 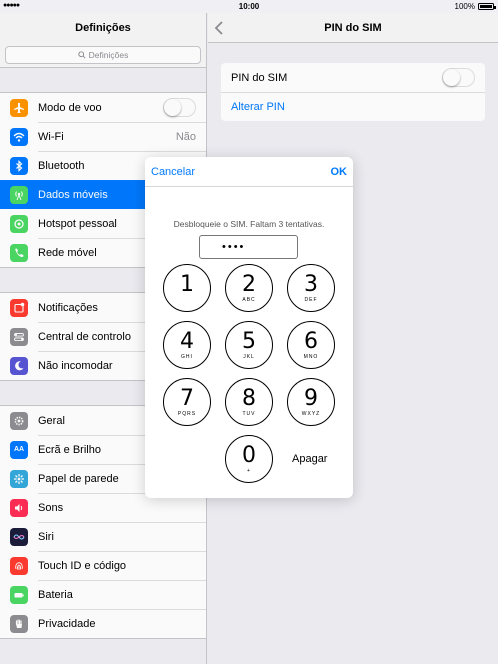 I want to click on cancel-button: Cancelar, so click(x=173, y=172).